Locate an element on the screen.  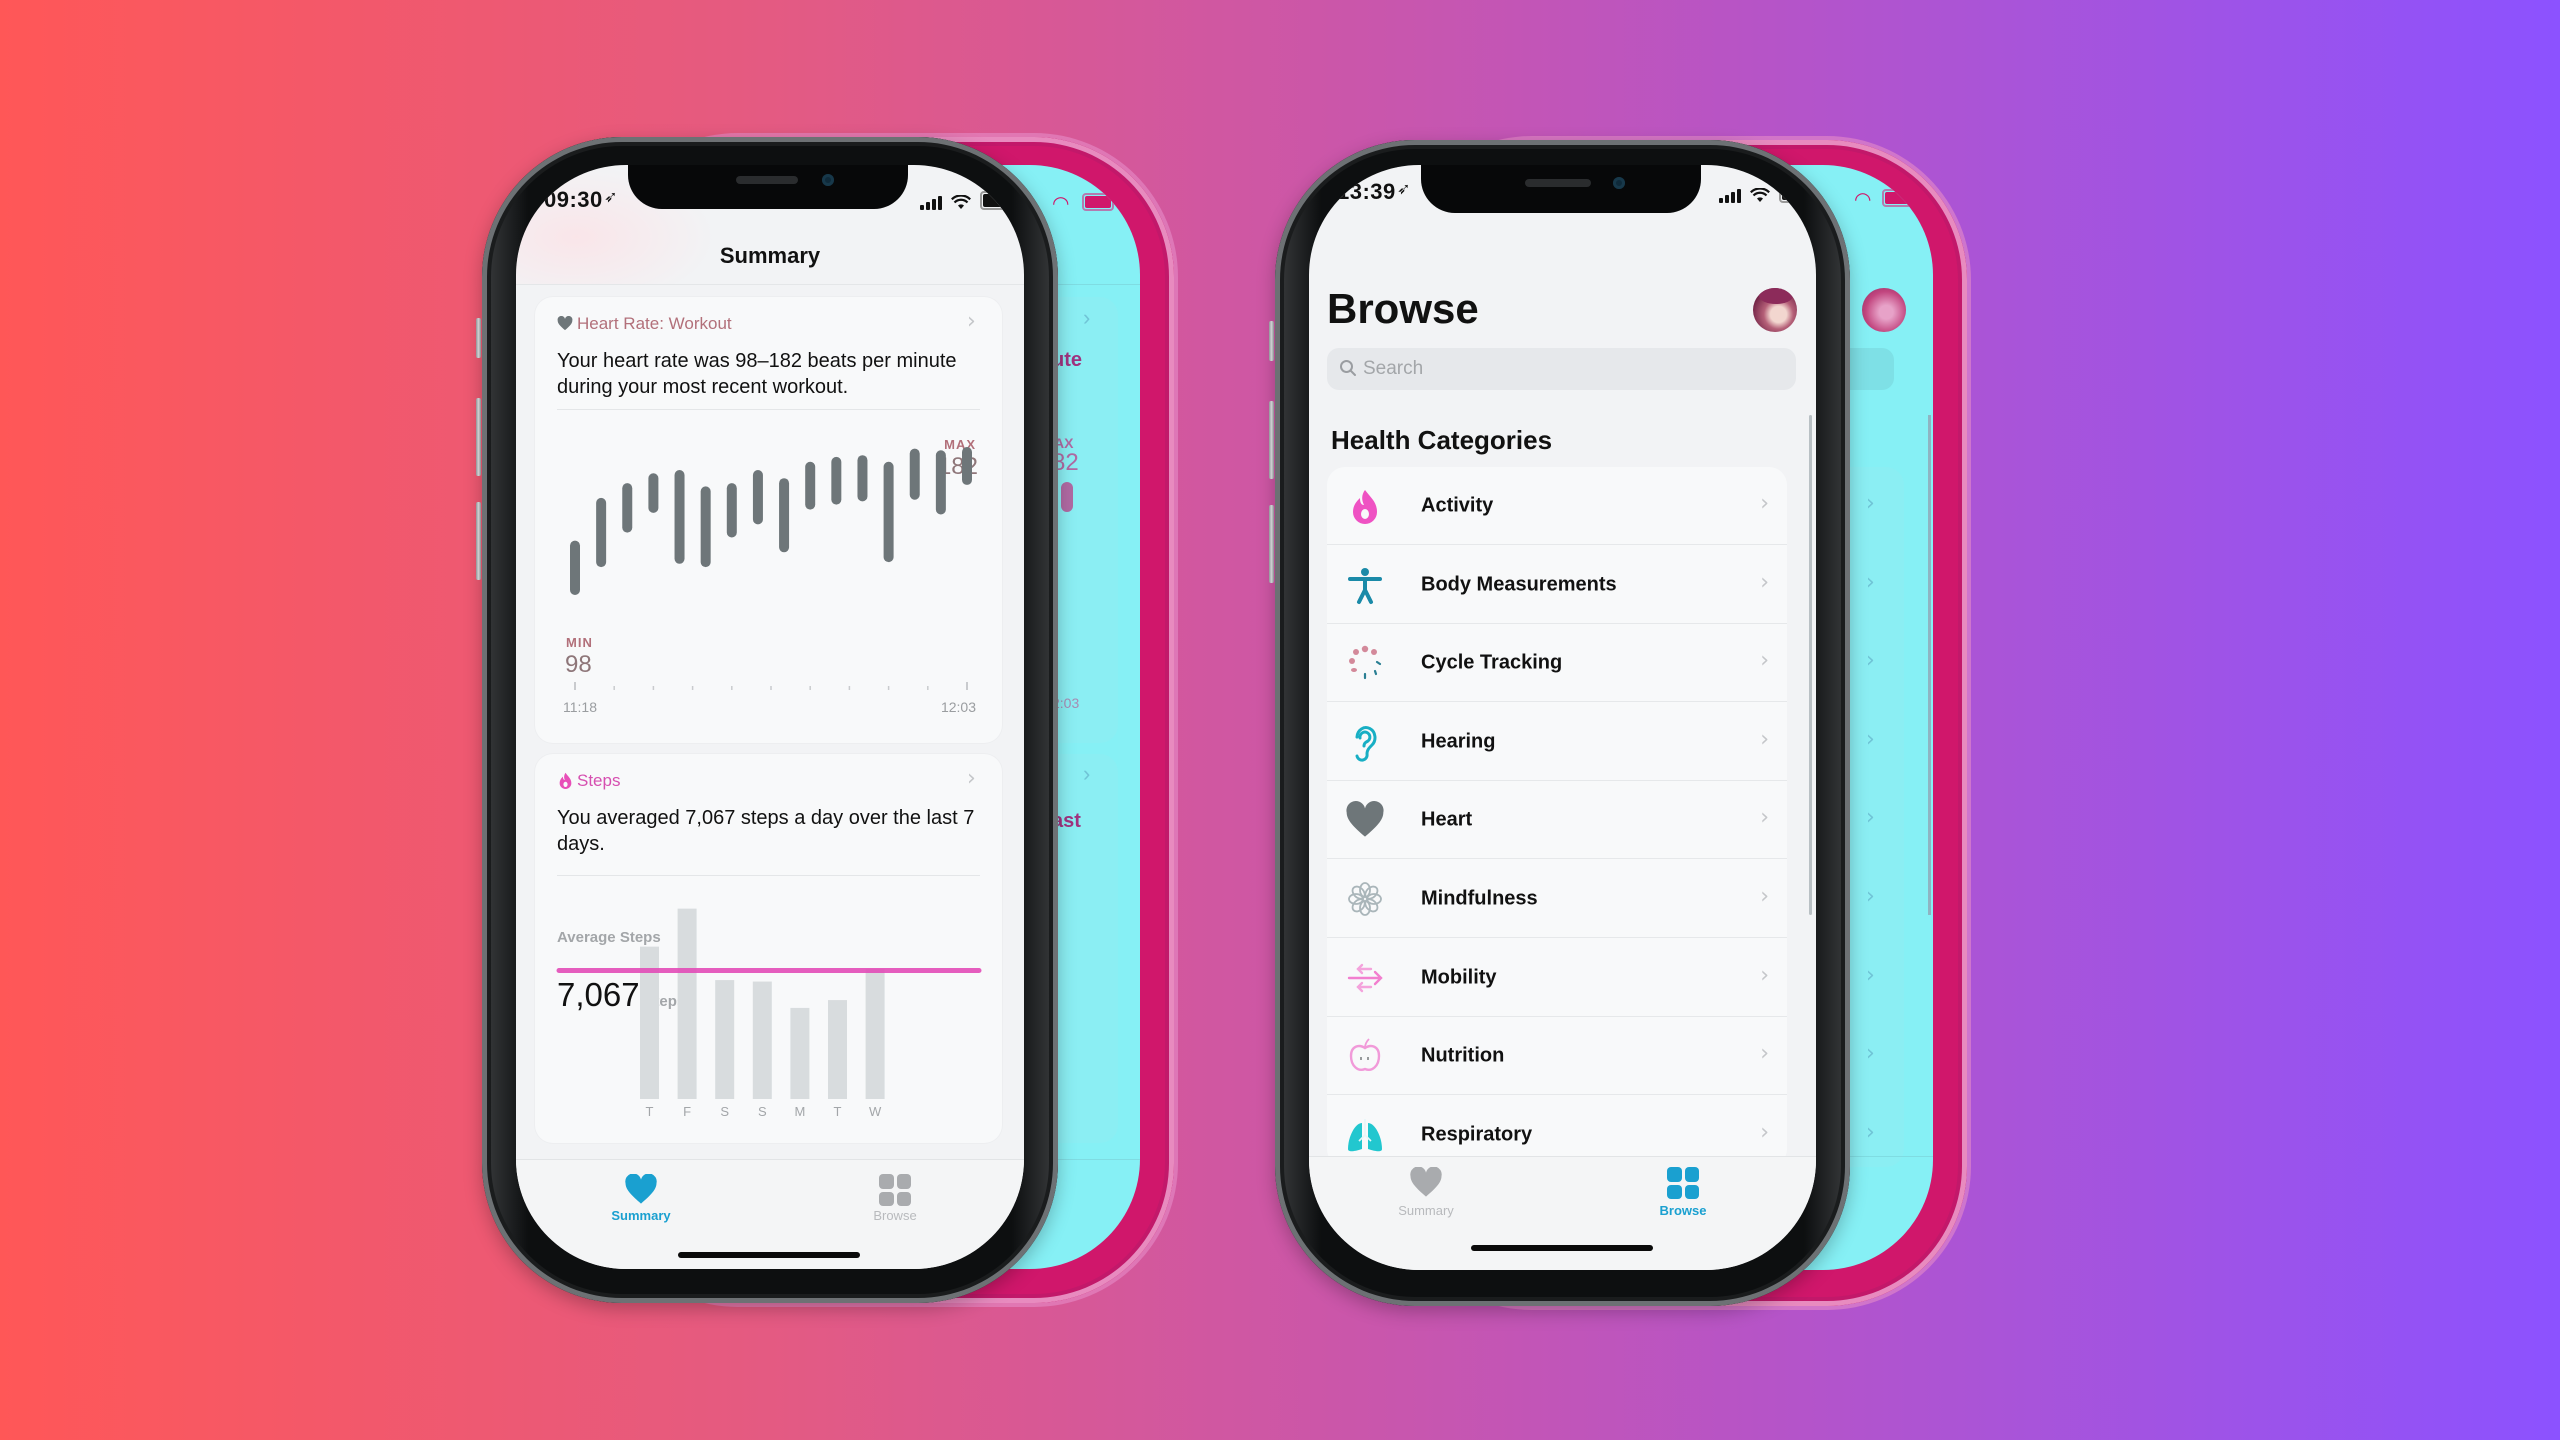
category-row-nutrition: Nutrition › is located at coordinates (1557, 1056).